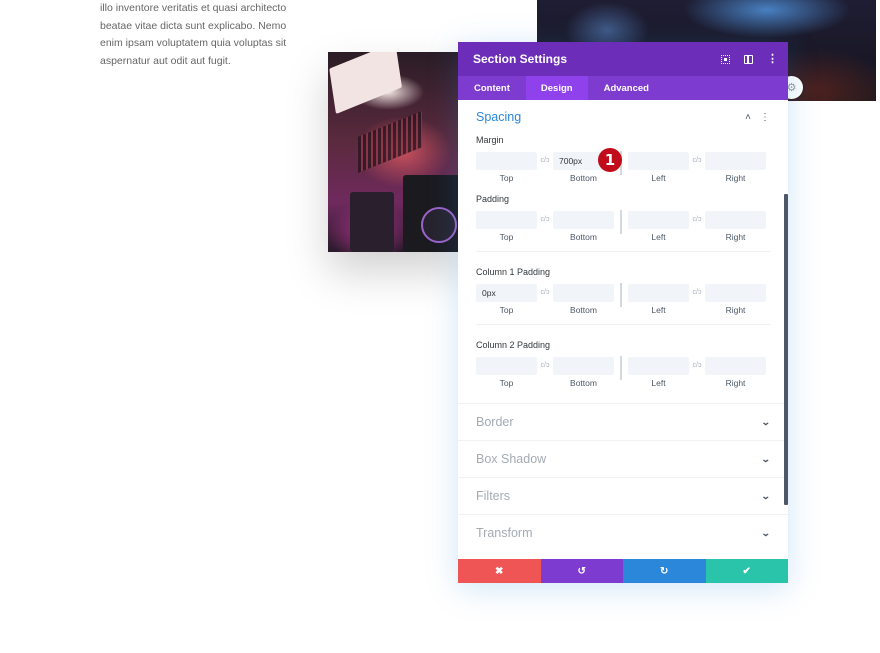 The image size is (880, 653). I want to click on body-line: aspernatur aut odit aut fugit., so click(165, 60).